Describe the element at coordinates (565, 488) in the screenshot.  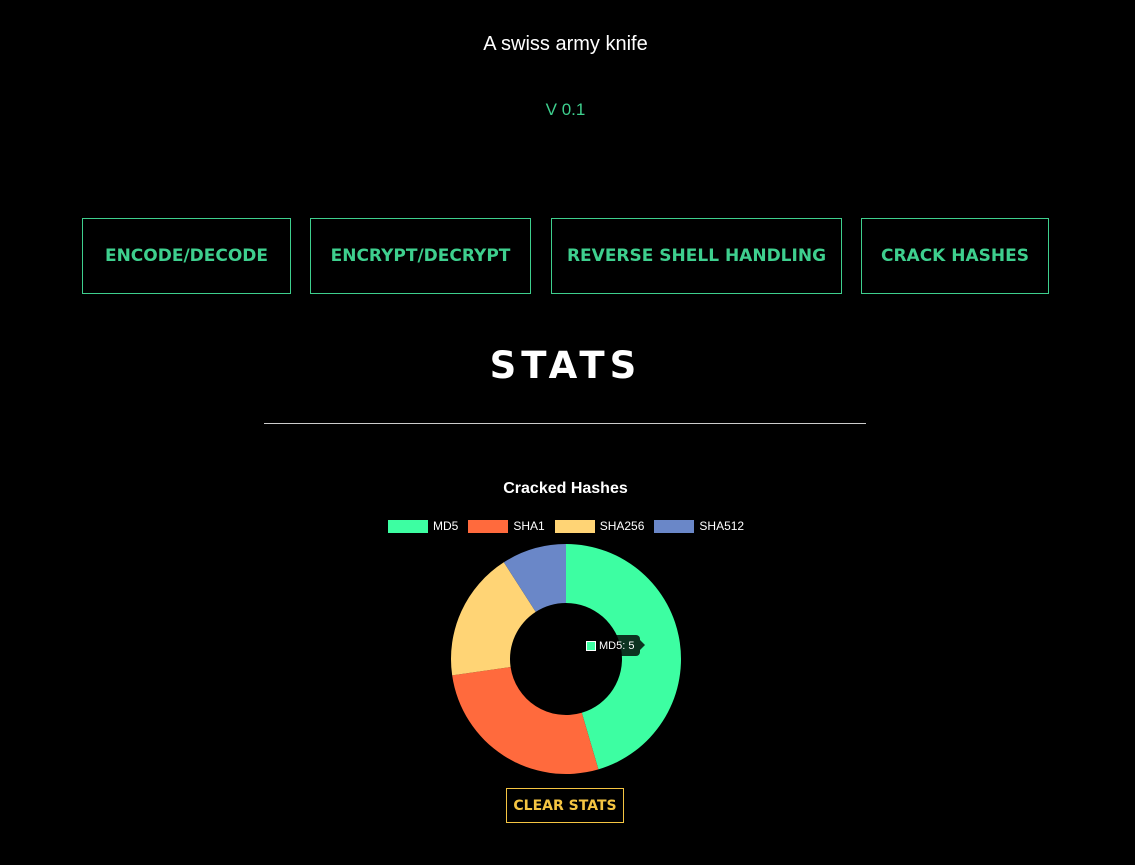
I see `chart-title: Cracked Hashes` at that location.